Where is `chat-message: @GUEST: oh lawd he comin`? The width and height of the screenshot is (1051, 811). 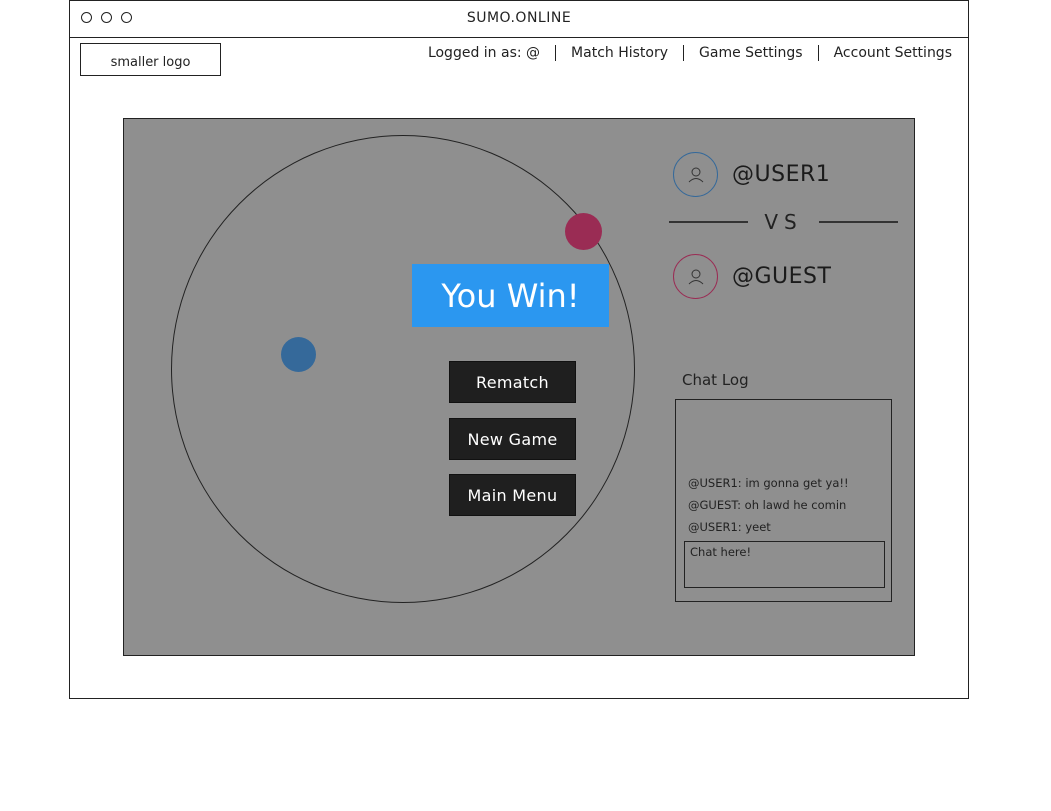 chat-message: @GUEST: oh lawd he comin is located at coordinates (767, 505).